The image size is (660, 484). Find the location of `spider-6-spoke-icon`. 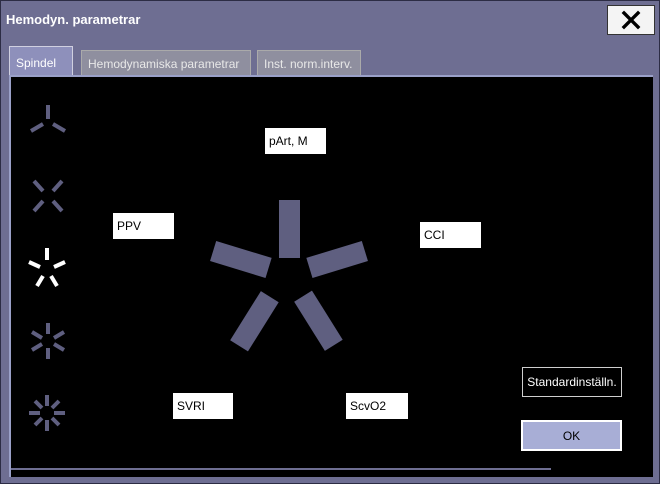

spider-6-spoke-icon is located at coordinates (48, 341).